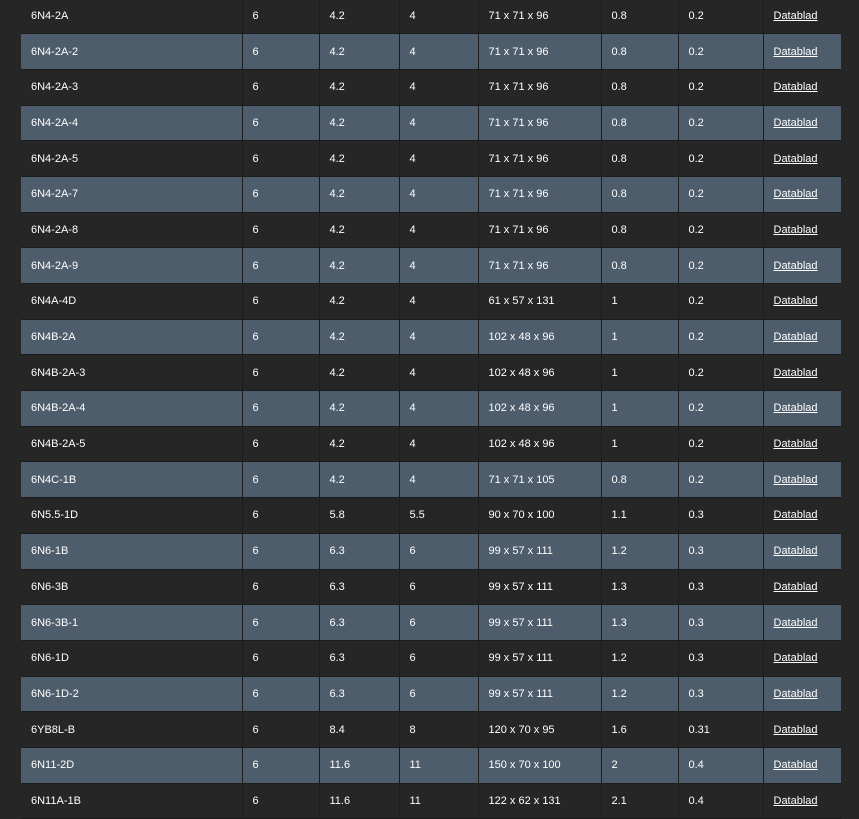 Image resolution: width=859 pixels, height=819 pixels. What do you see at coordinates (640, 551) in the screenshot?
I see `weight-cell: 1.2` at bounding box center [640, 551].